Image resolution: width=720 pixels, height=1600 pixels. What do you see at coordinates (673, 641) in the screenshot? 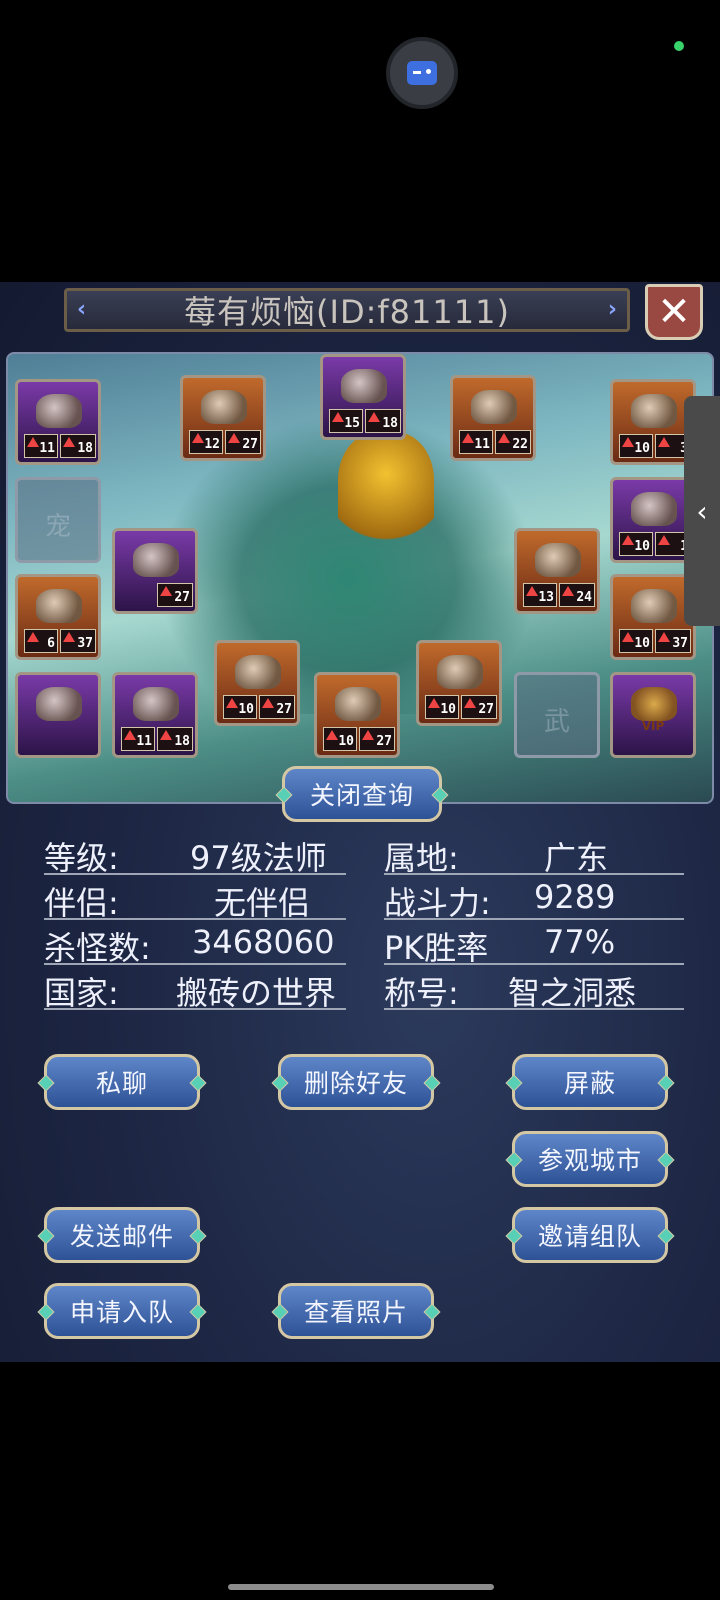
I see `star-level-badge: 37` at bounding box center [673, 641].